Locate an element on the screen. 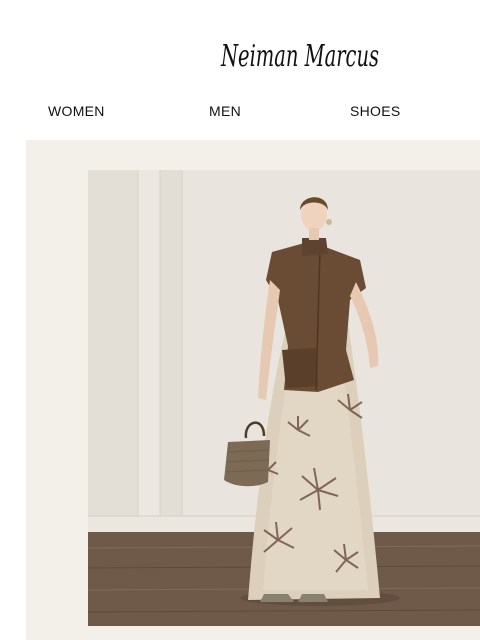 The image size is (480, 640). right-shoe is located at coordinates (313, 598).